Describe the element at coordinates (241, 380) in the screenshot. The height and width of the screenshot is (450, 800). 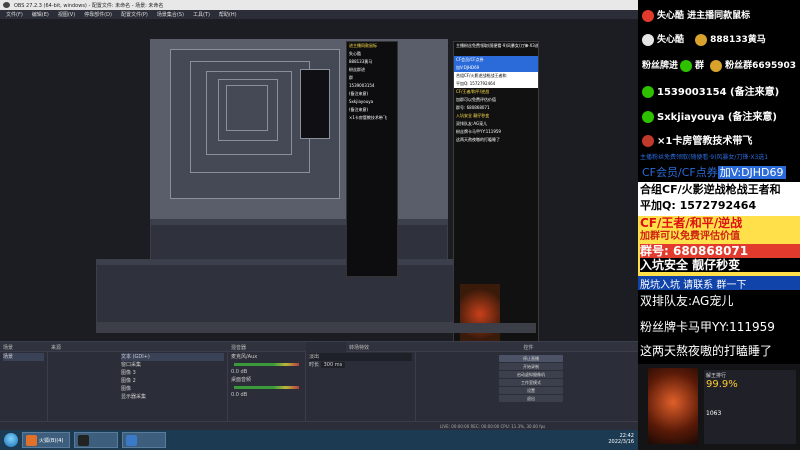
I see `mixer-channel-label: 桌面音频` at that location.